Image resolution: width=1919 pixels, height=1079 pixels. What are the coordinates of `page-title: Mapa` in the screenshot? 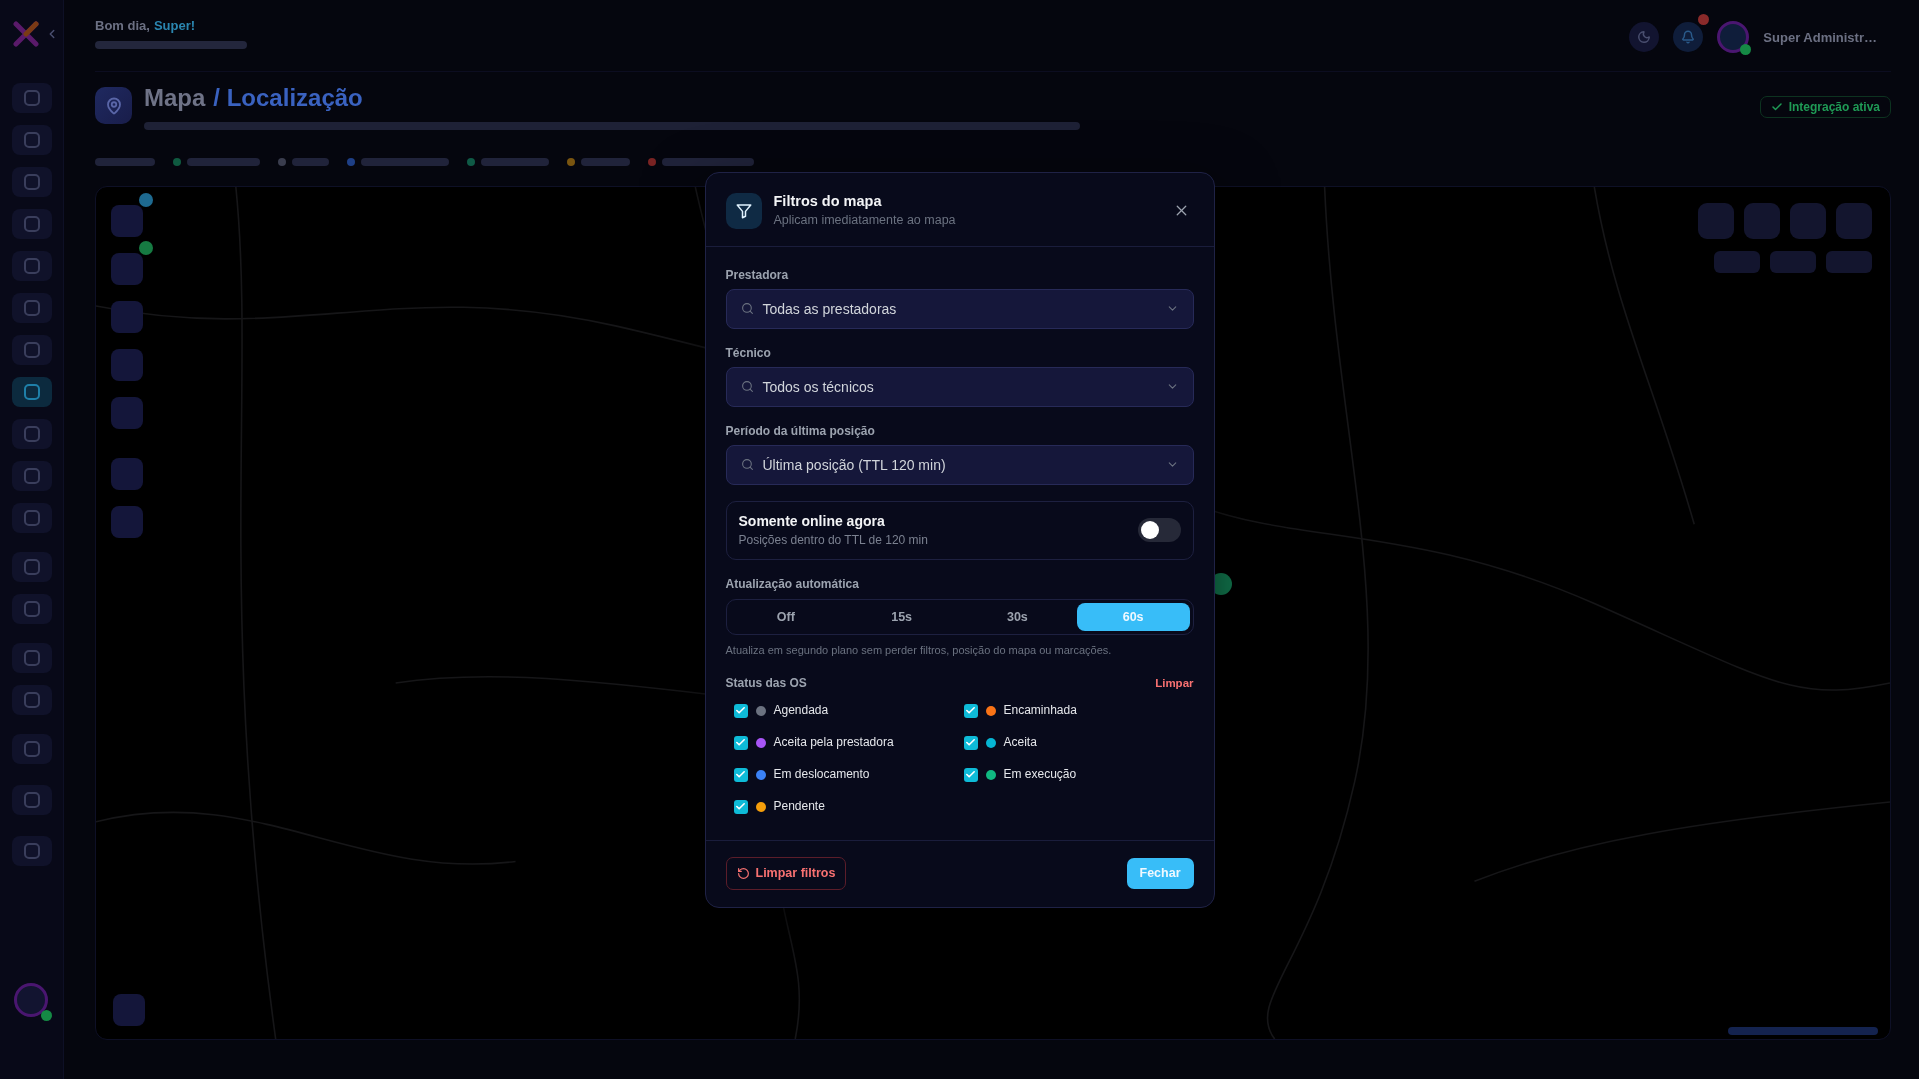 It's located at (175, 98).